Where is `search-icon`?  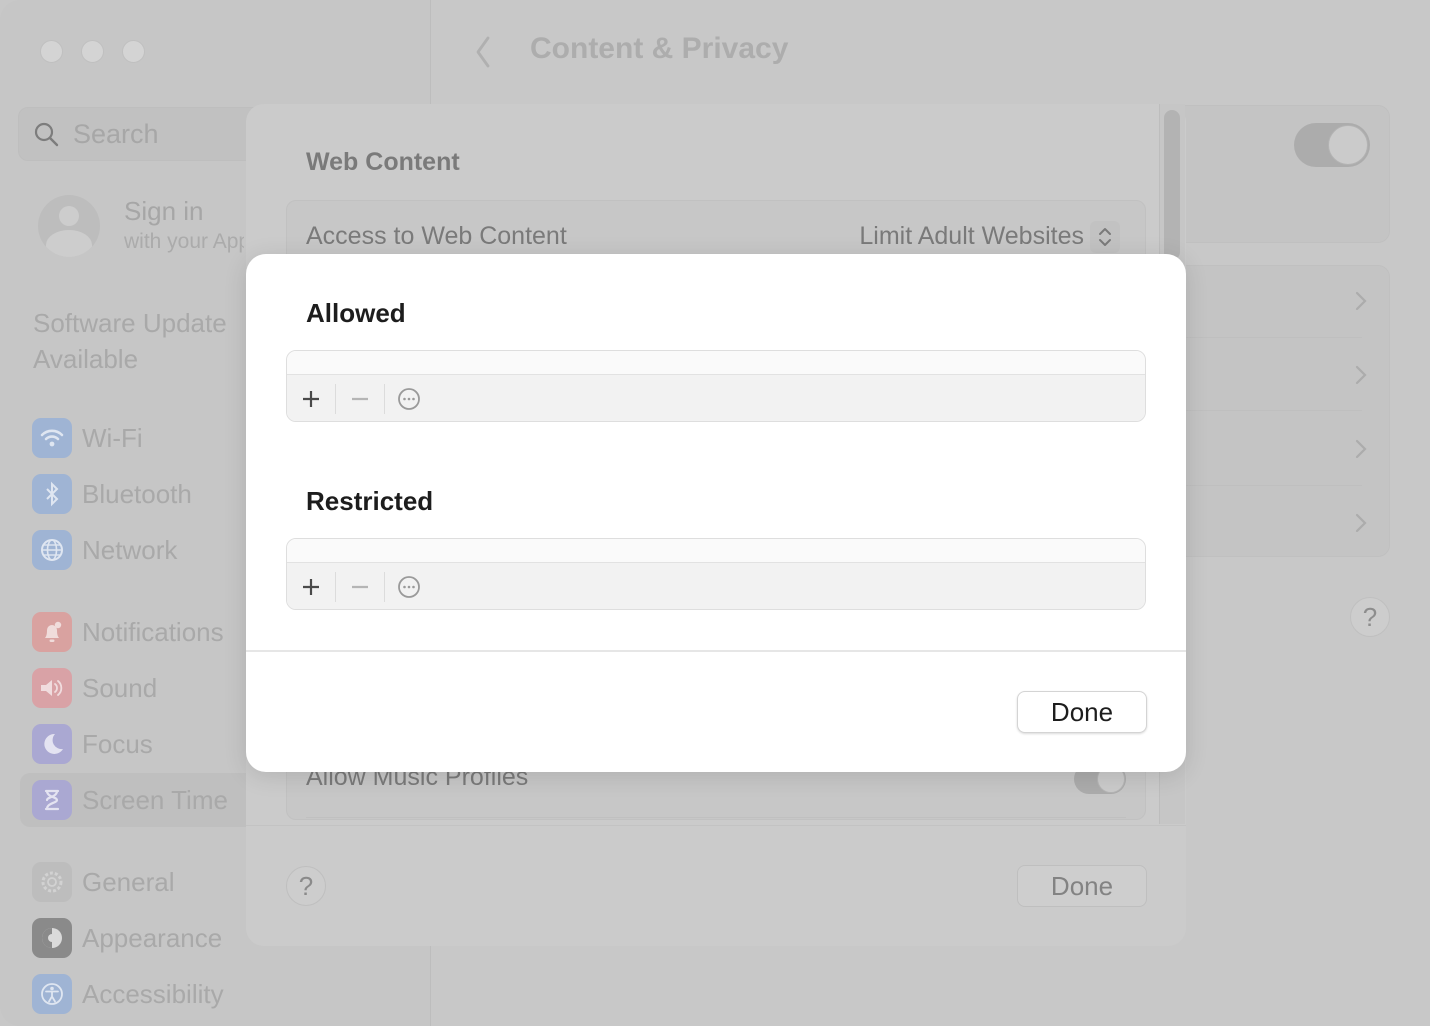
search-icon is located at coordinates (46, 134).